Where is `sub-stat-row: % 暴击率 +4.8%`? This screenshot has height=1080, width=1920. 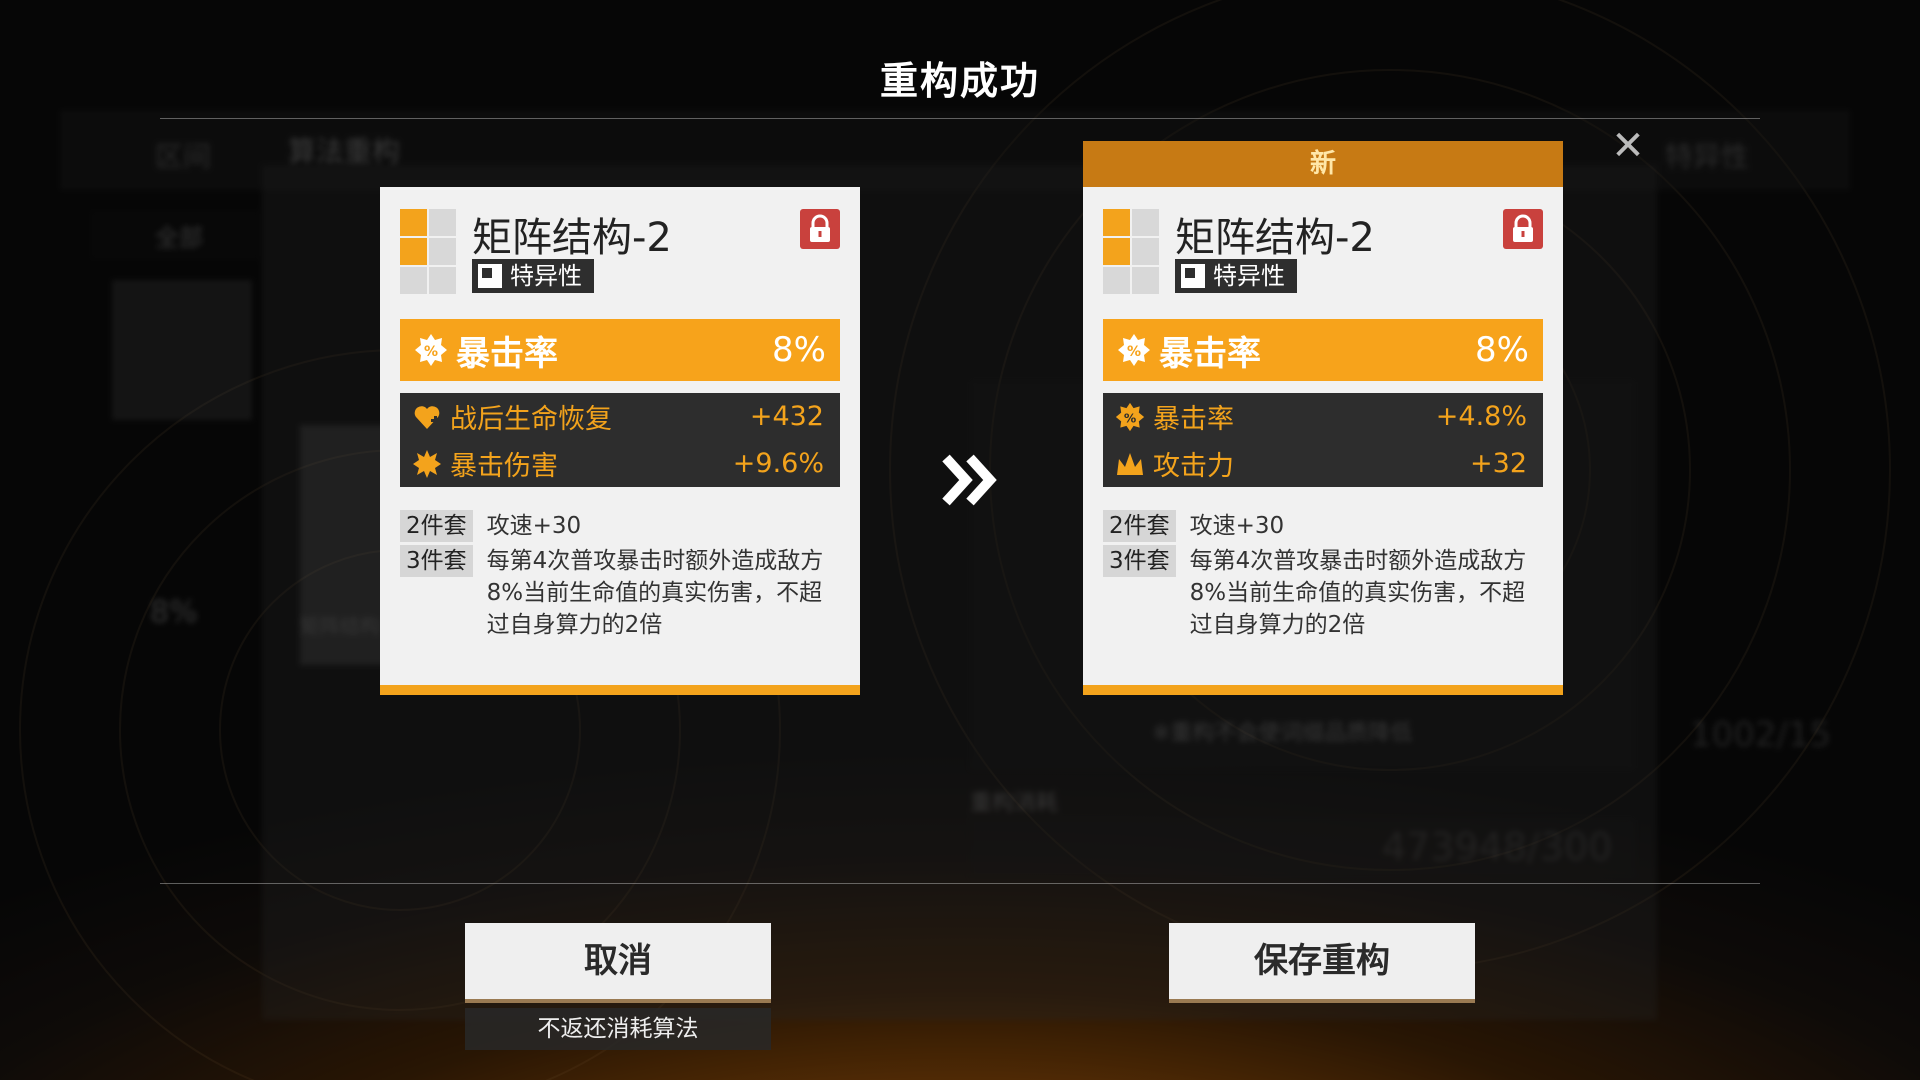
sub-stat-row: % 暴击率 +4.8% is located at coordinates (1323, 416).